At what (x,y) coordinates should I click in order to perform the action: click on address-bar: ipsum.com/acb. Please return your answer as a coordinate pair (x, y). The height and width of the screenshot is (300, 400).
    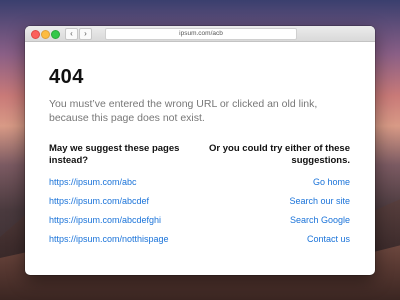
    Looking at the image, I should click on (201, 34).